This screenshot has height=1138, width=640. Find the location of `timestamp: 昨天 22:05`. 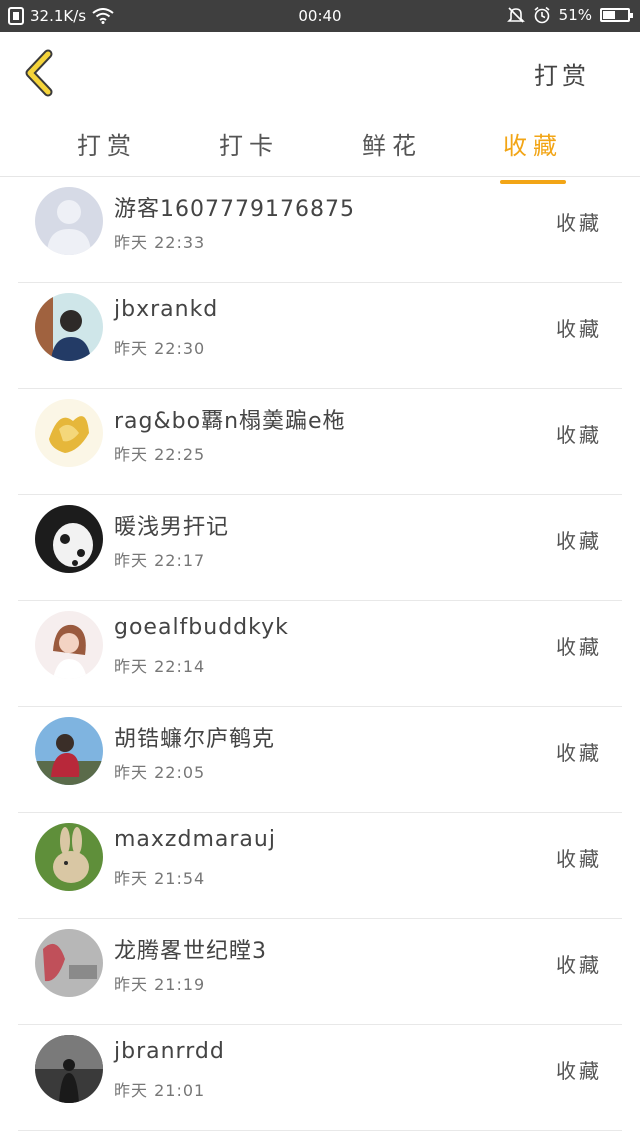

timestamp: 昨天 22:05 is located at coordinates (160, 772).